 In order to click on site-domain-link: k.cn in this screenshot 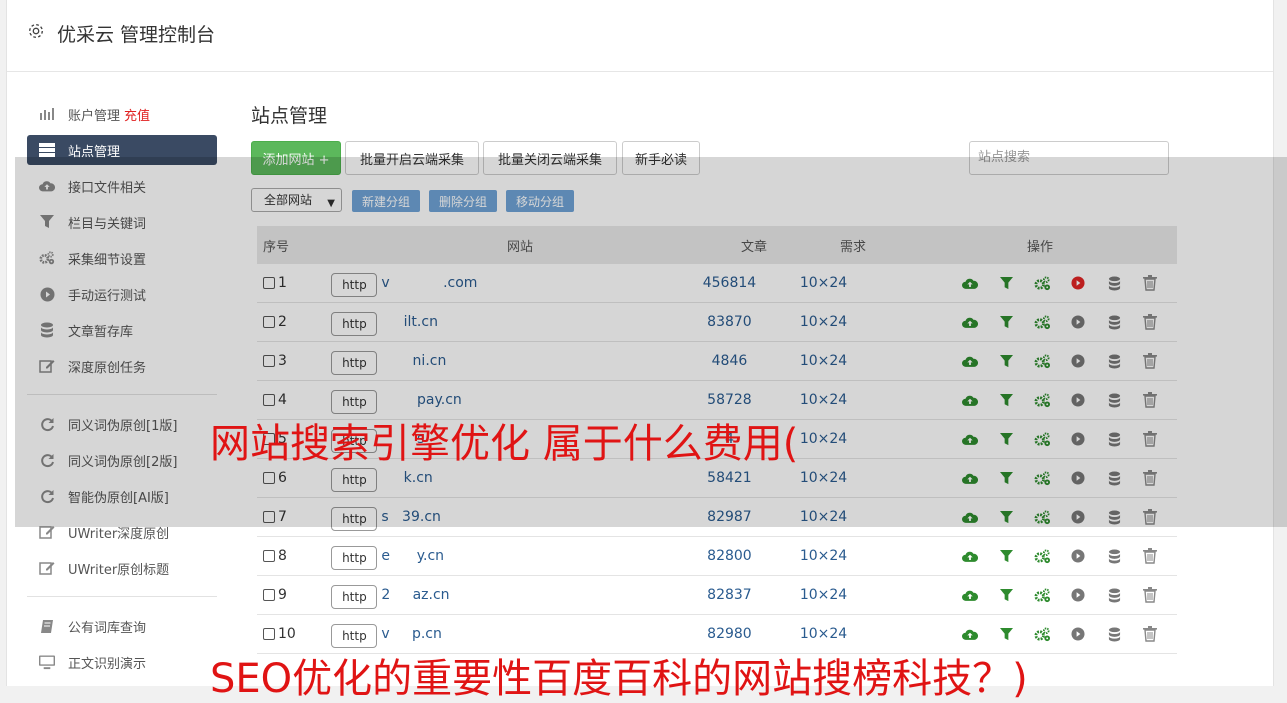, I will do `click(407, 478)`.